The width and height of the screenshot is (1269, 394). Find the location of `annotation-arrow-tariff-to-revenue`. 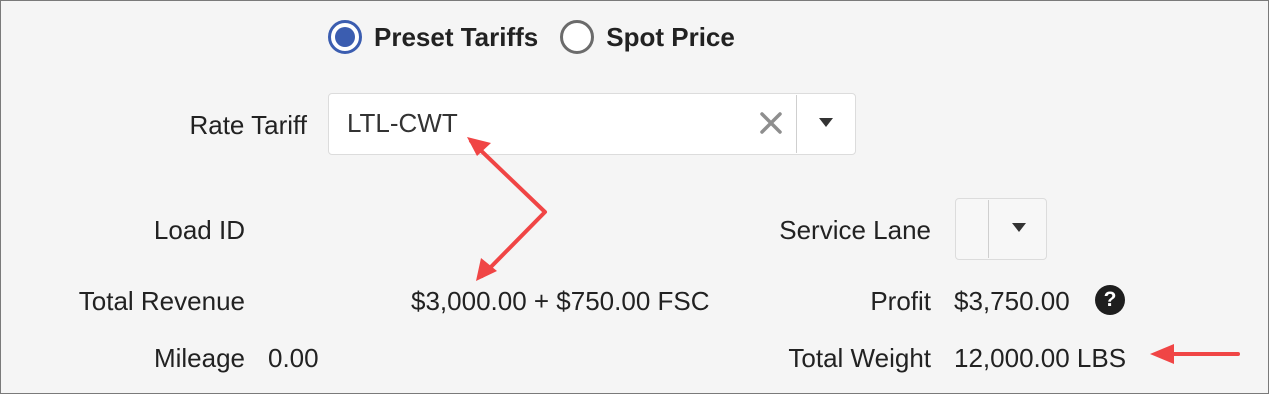

annotation-arrow-tariff-to-revenue is located at coordinates (508, 208).